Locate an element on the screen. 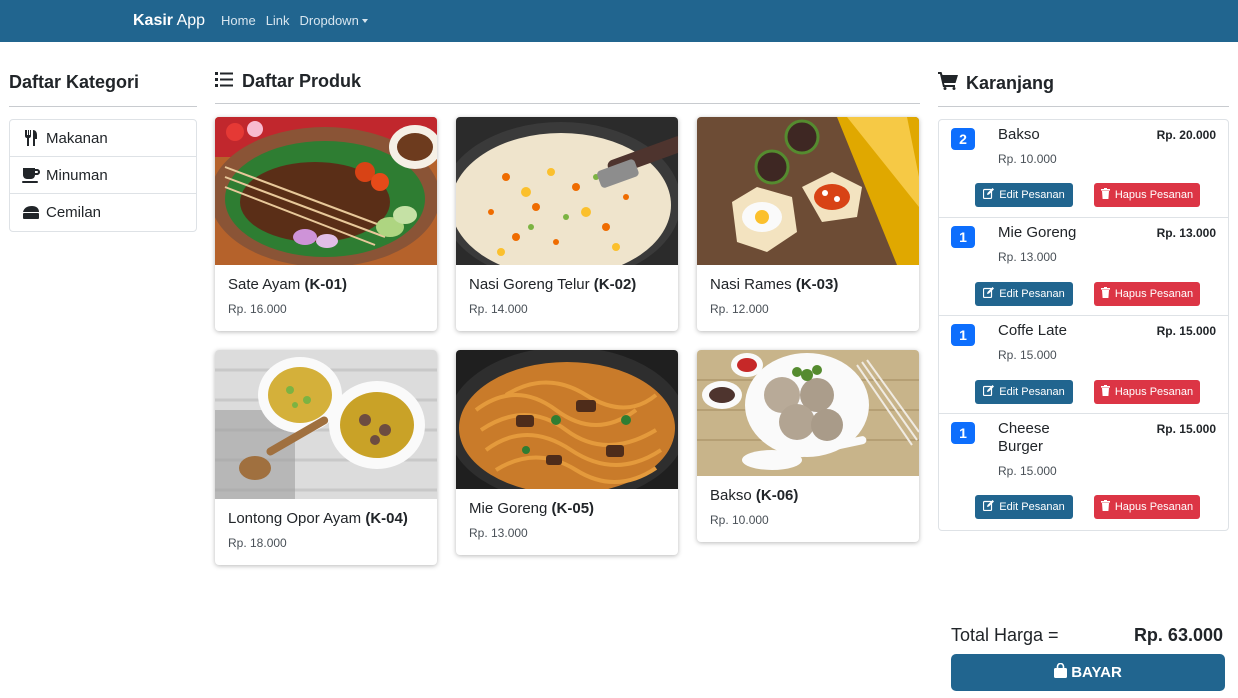 This screenshot has width=1238, height=698. product-card: Bakso (K-06) Rp. 10.000 is located at coordinates (808, 446).